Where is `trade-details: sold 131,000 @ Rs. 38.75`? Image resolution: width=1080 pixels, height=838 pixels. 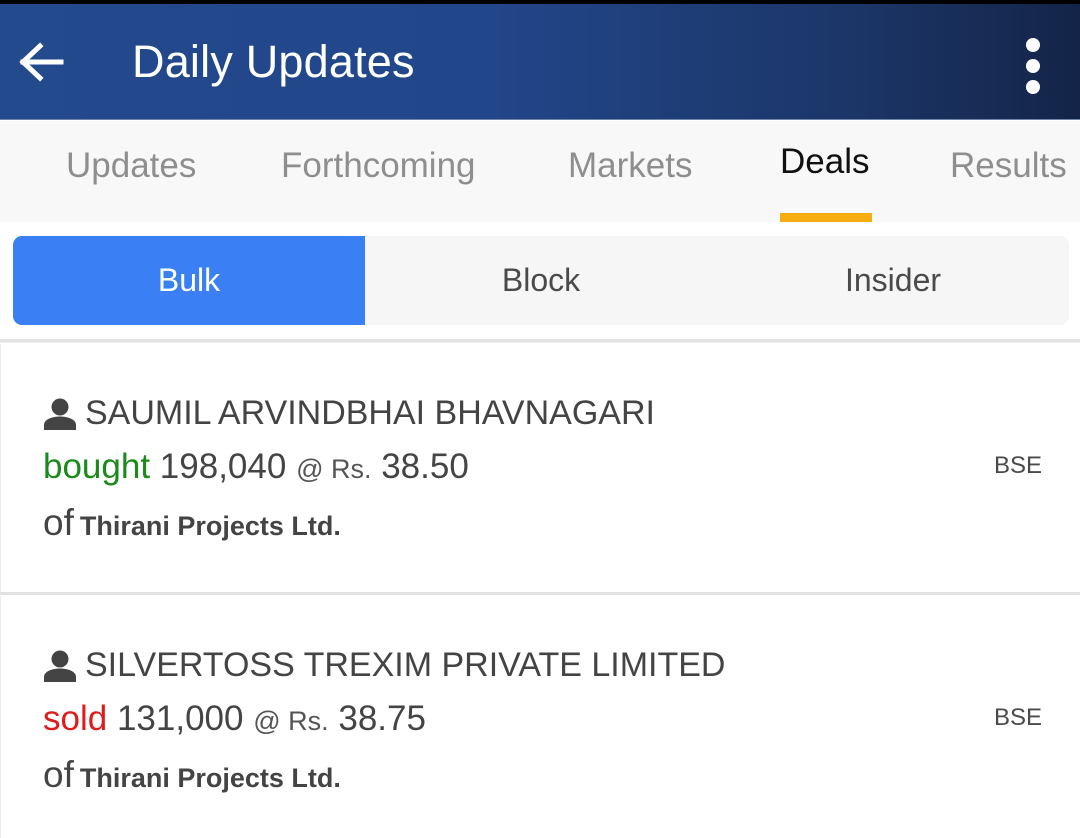
trade-details: sold 131,000 @ Rs. 38.75 is located at coordinates (234, 719).